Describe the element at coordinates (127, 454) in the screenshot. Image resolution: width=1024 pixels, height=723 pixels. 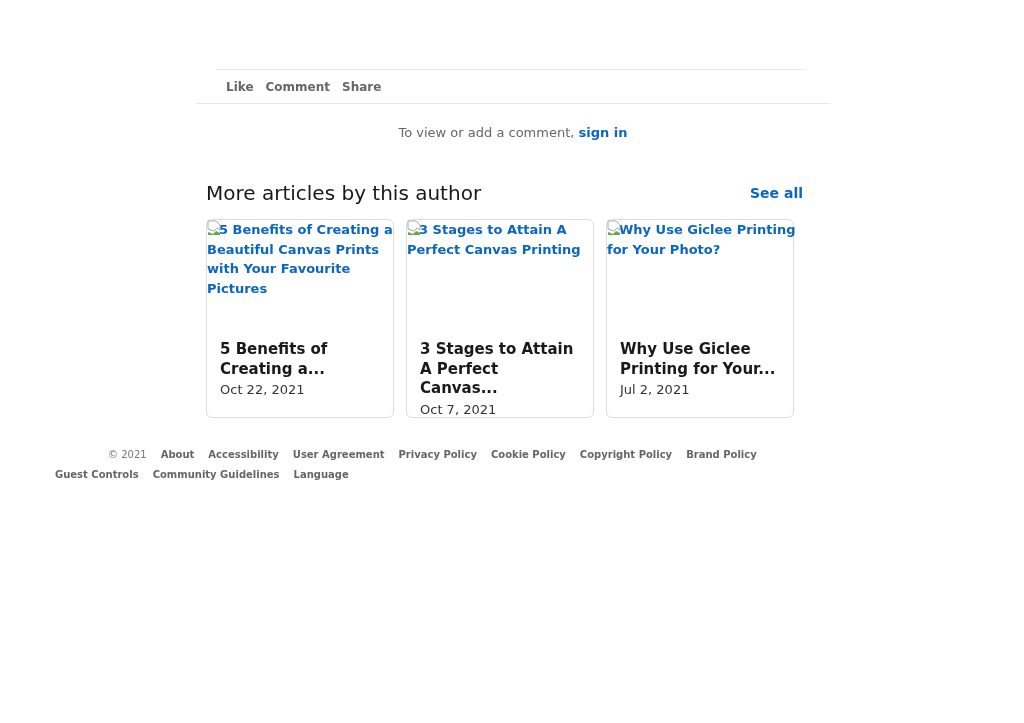
I see `copyright-text: © 2021` at that location.